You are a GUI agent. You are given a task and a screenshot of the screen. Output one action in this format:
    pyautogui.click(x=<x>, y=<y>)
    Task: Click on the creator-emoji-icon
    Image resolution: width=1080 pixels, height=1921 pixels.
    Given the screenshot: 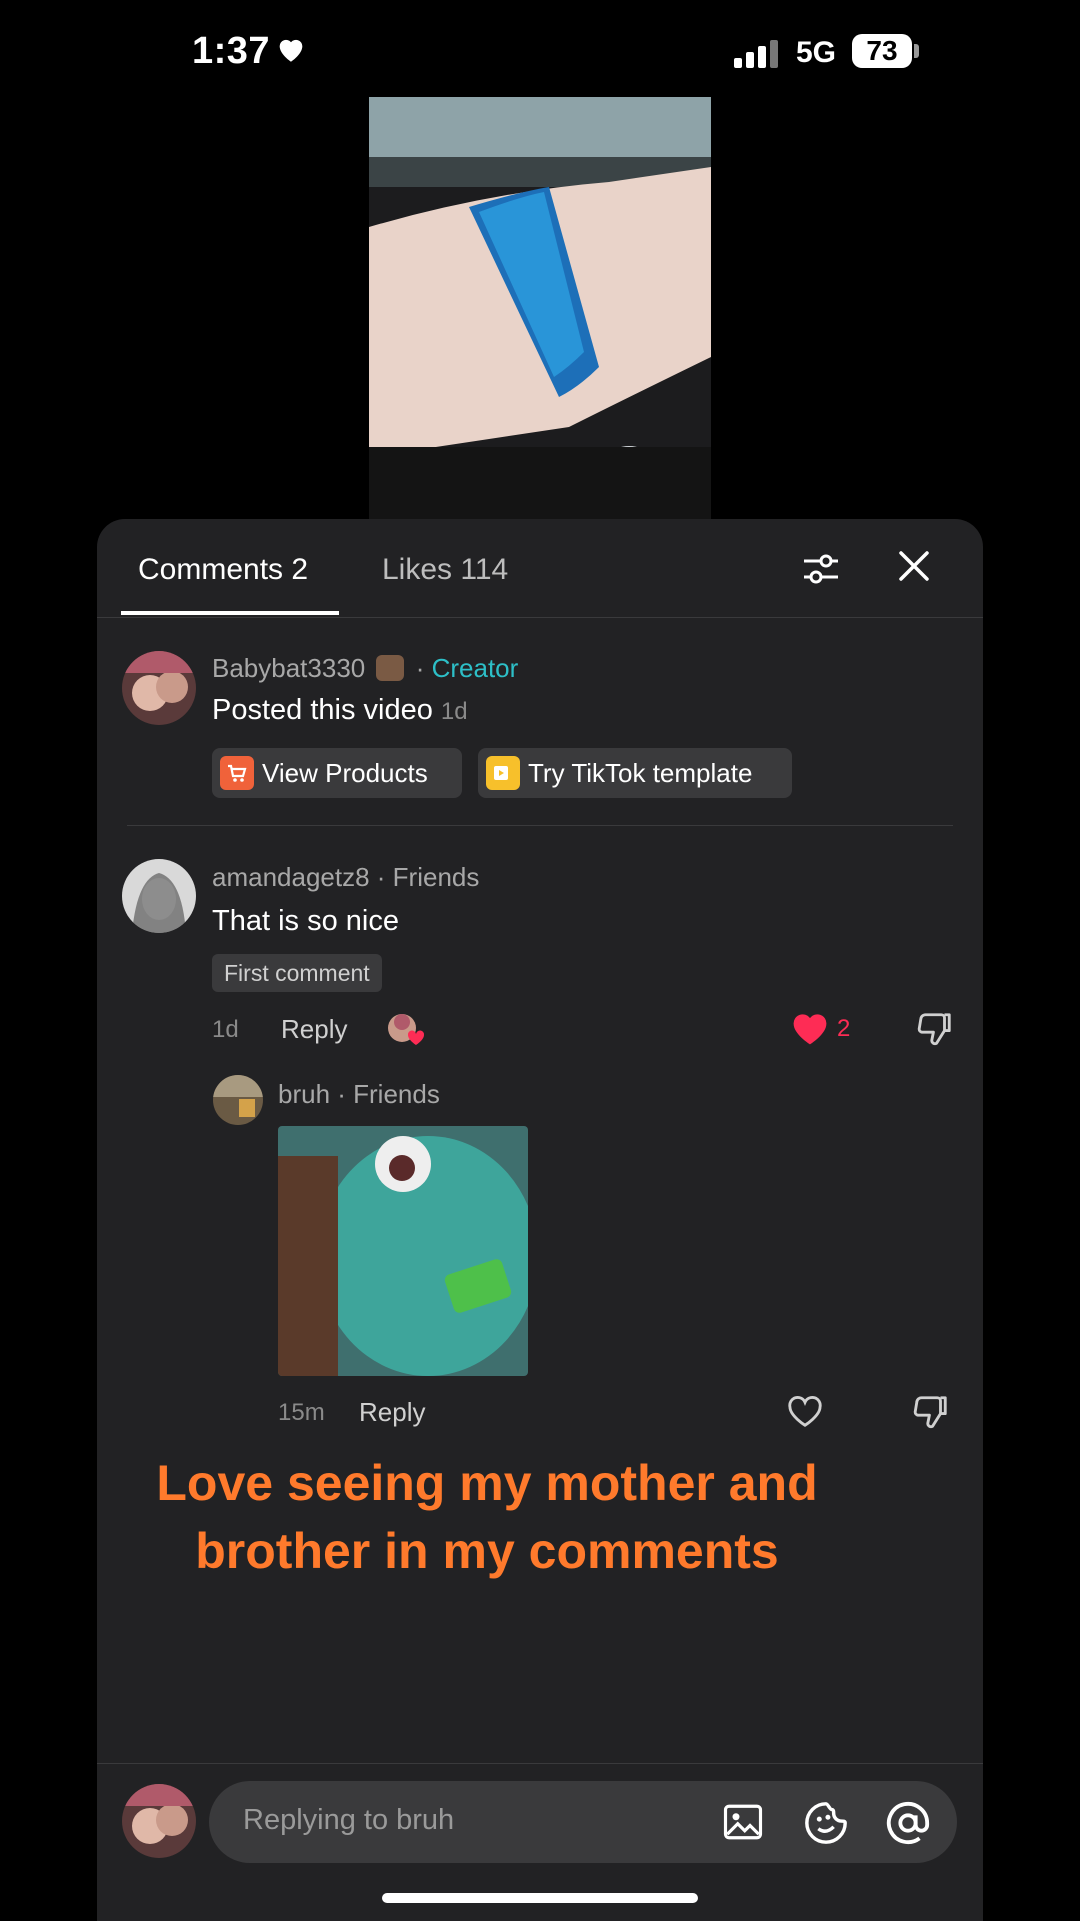 What is the action you would take?
    pyautogui.click(x=390, y=668)
    